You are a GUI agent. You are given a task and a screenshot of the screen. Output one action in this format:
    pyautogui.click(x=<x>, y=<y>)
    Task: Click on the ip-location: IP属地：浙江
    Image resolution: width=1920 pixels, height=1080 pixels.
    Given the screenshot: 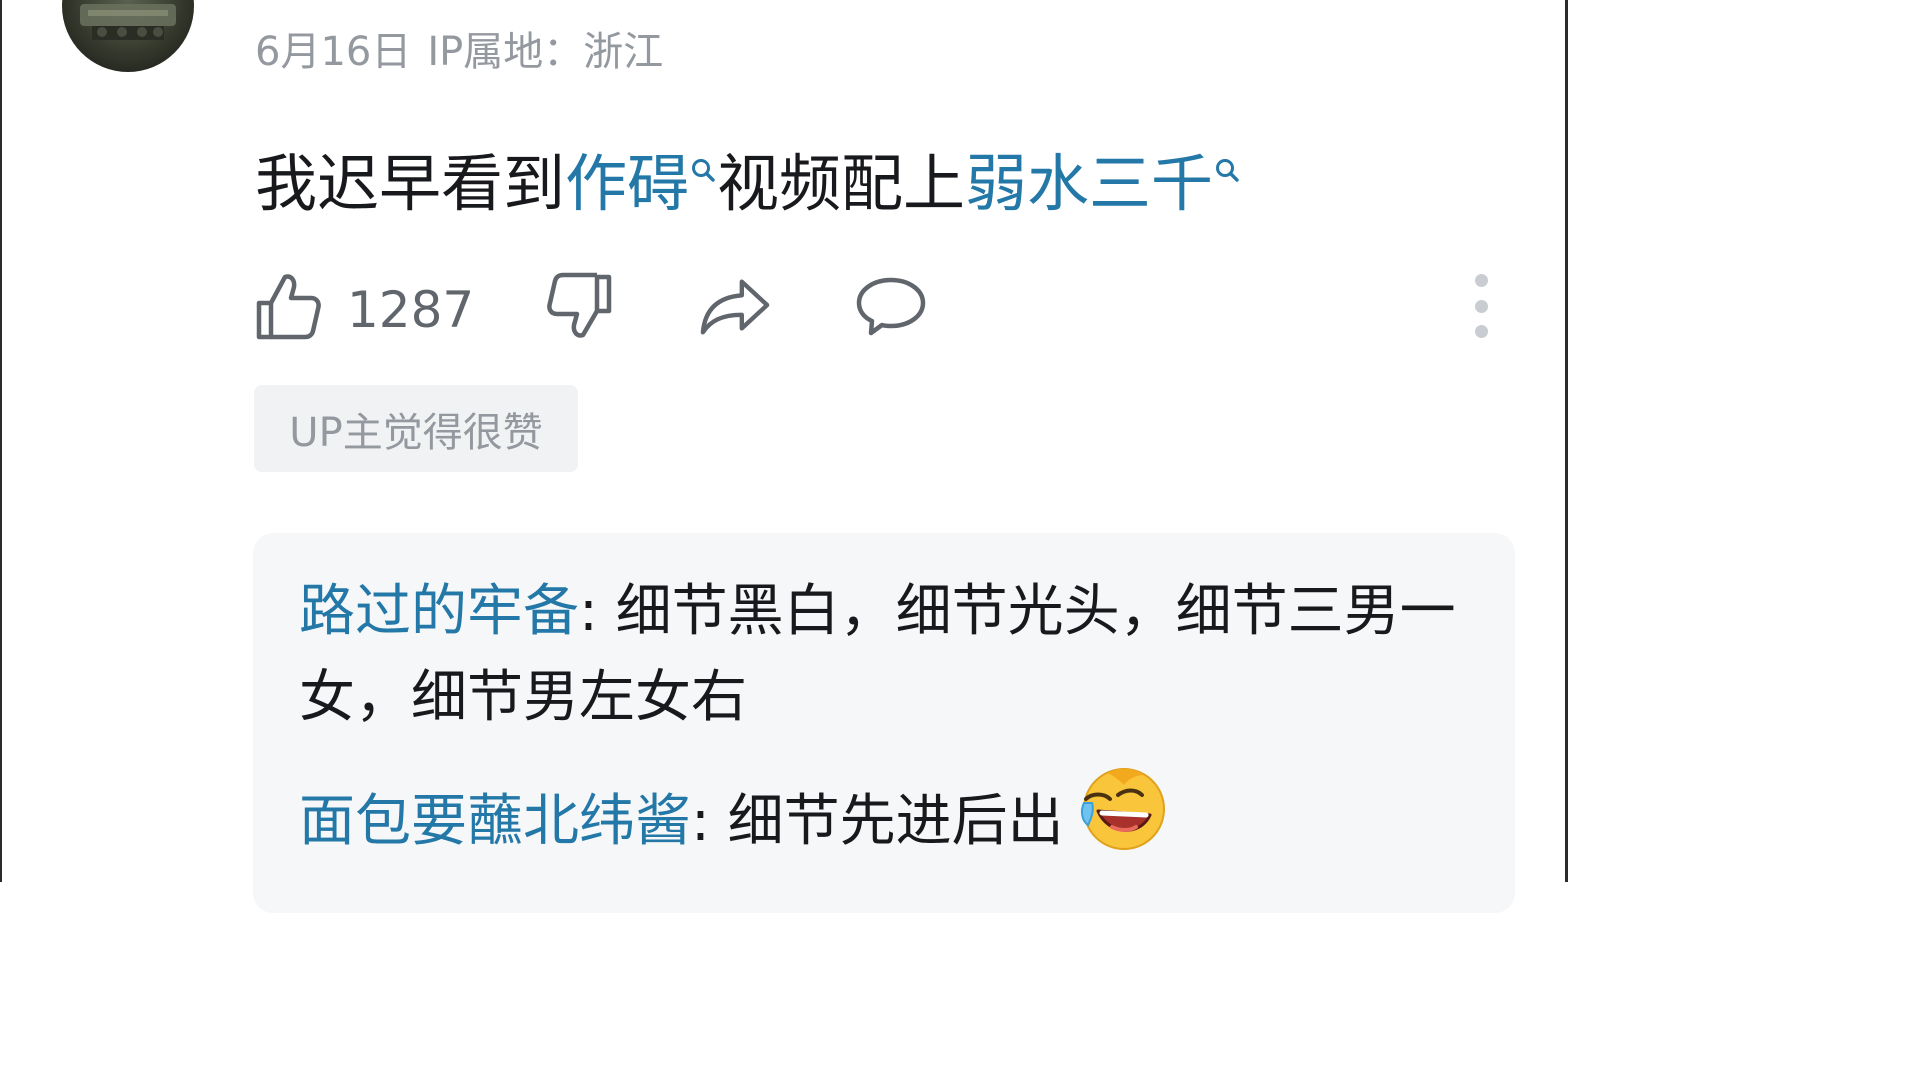 What is the action you would take?
    pyautogui.click(x=545, y=52)
    